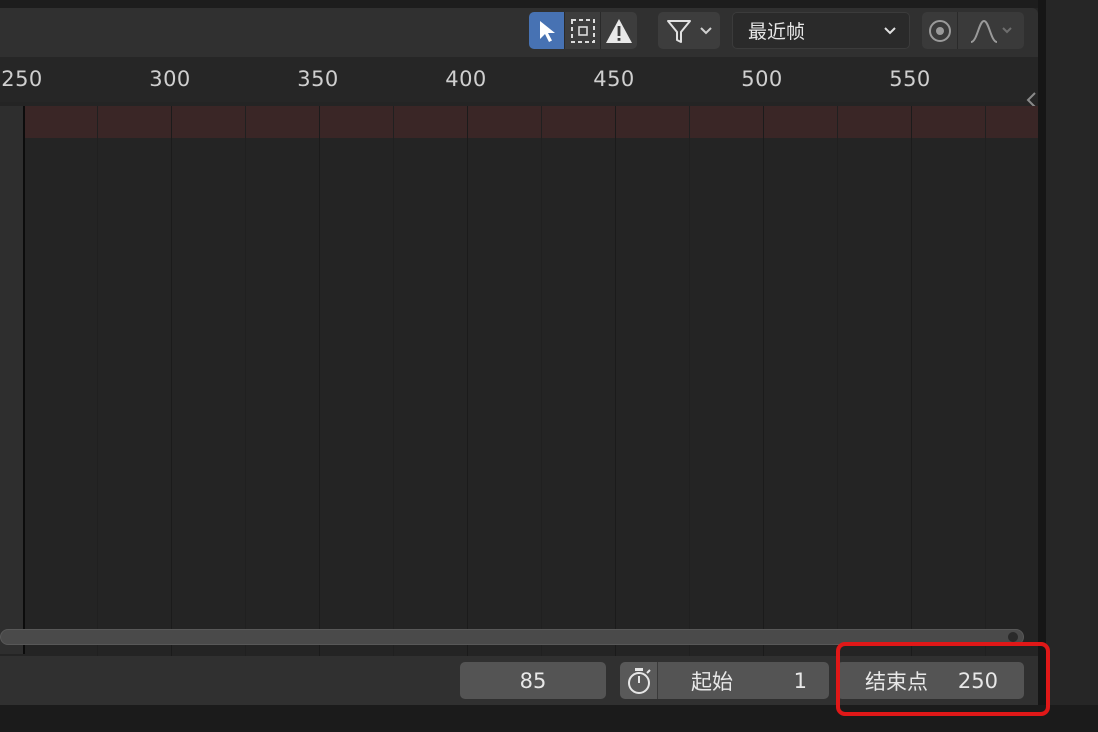  Describe the element at coordinates (712, 681) in the screenshot. I see `start-frame-label: 起始` at that location.